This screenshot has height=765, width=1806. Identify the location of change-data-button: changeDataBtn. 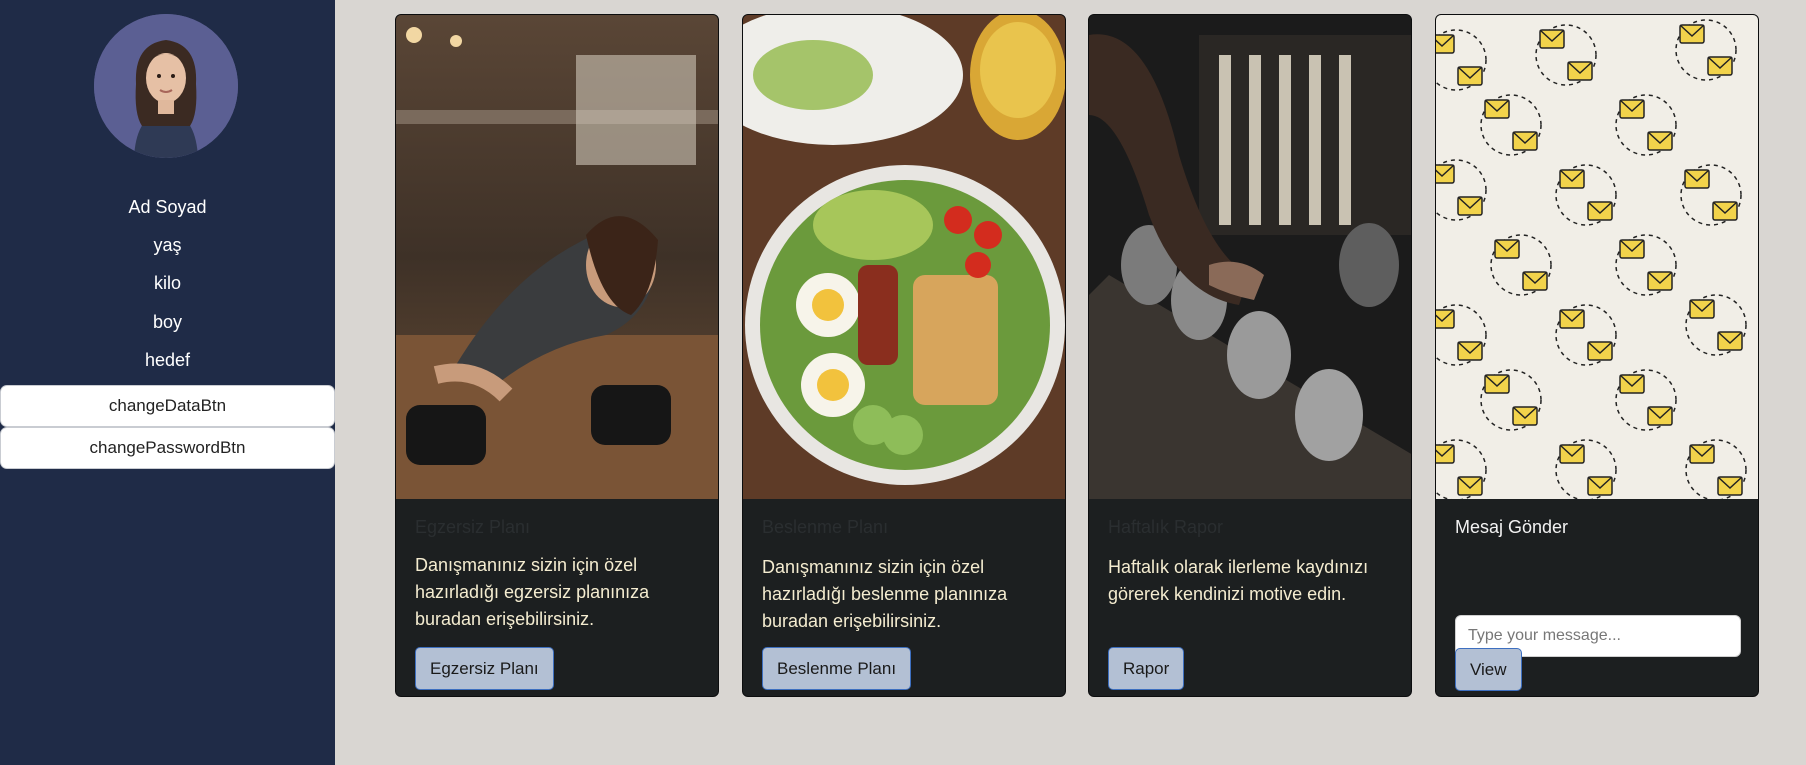
(167, 406).